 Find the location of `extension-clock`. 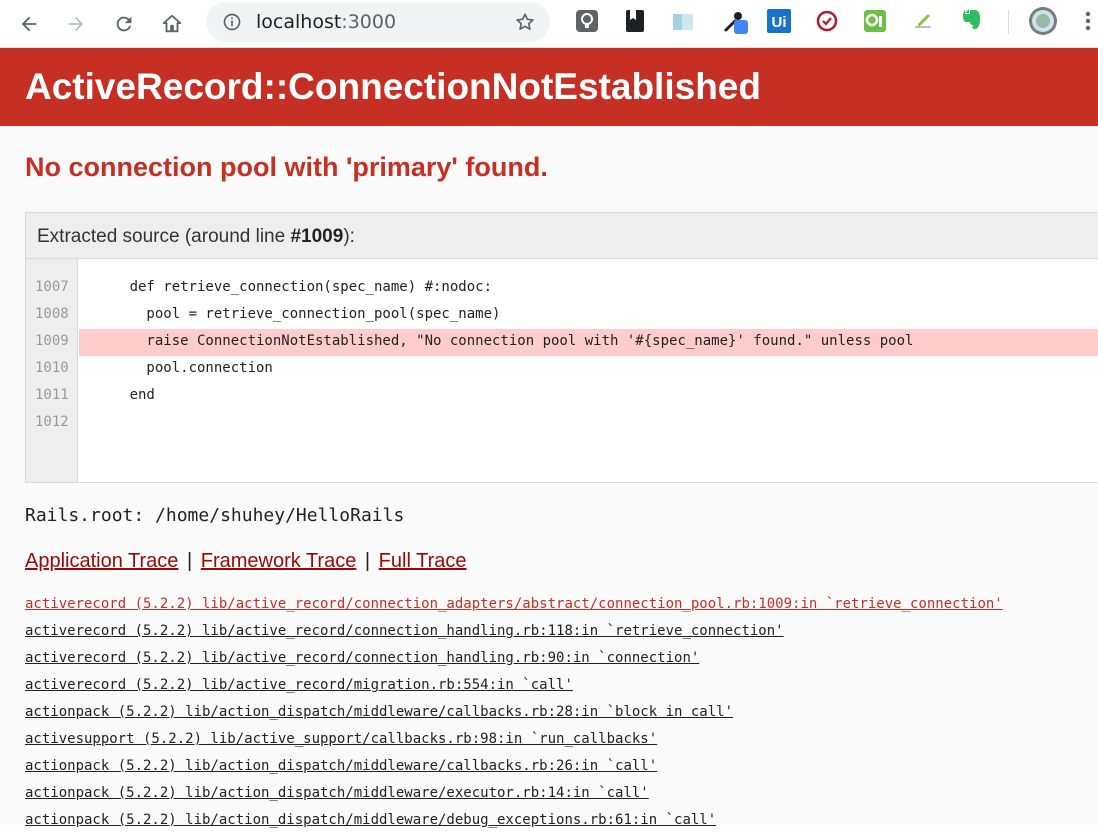

extension-clock is located at coordinates (827, 21).